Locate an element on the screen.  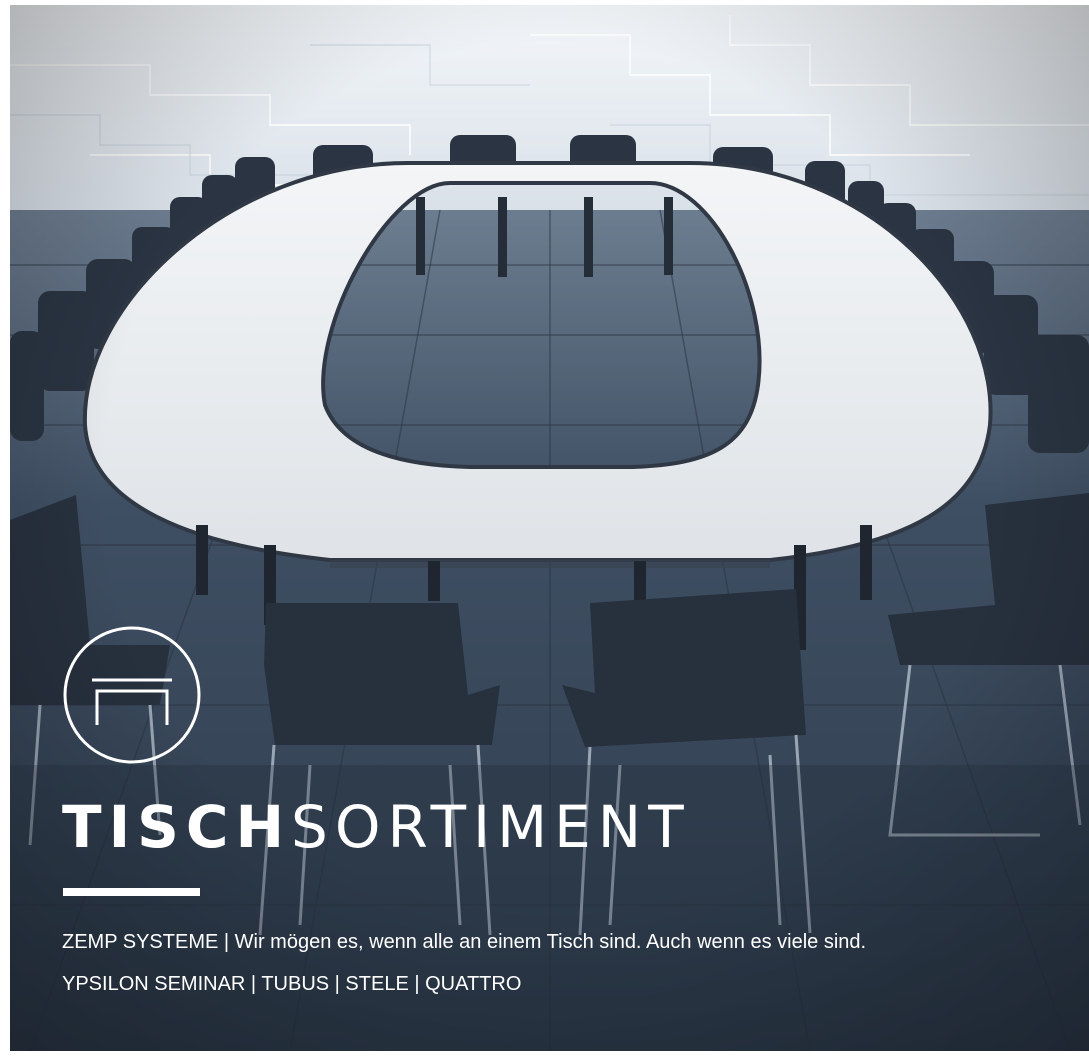
title-bold: TISCH is located at coordinates (177, 827).